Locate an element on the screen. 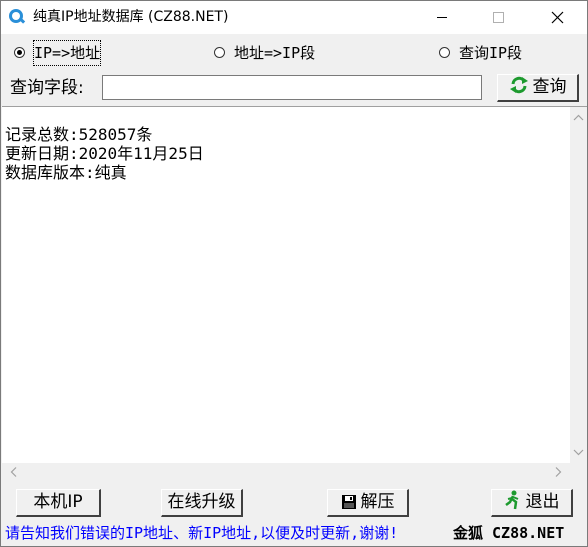  brand-label: 金狐 CZ88.NET is located at coordinates (509, 533).